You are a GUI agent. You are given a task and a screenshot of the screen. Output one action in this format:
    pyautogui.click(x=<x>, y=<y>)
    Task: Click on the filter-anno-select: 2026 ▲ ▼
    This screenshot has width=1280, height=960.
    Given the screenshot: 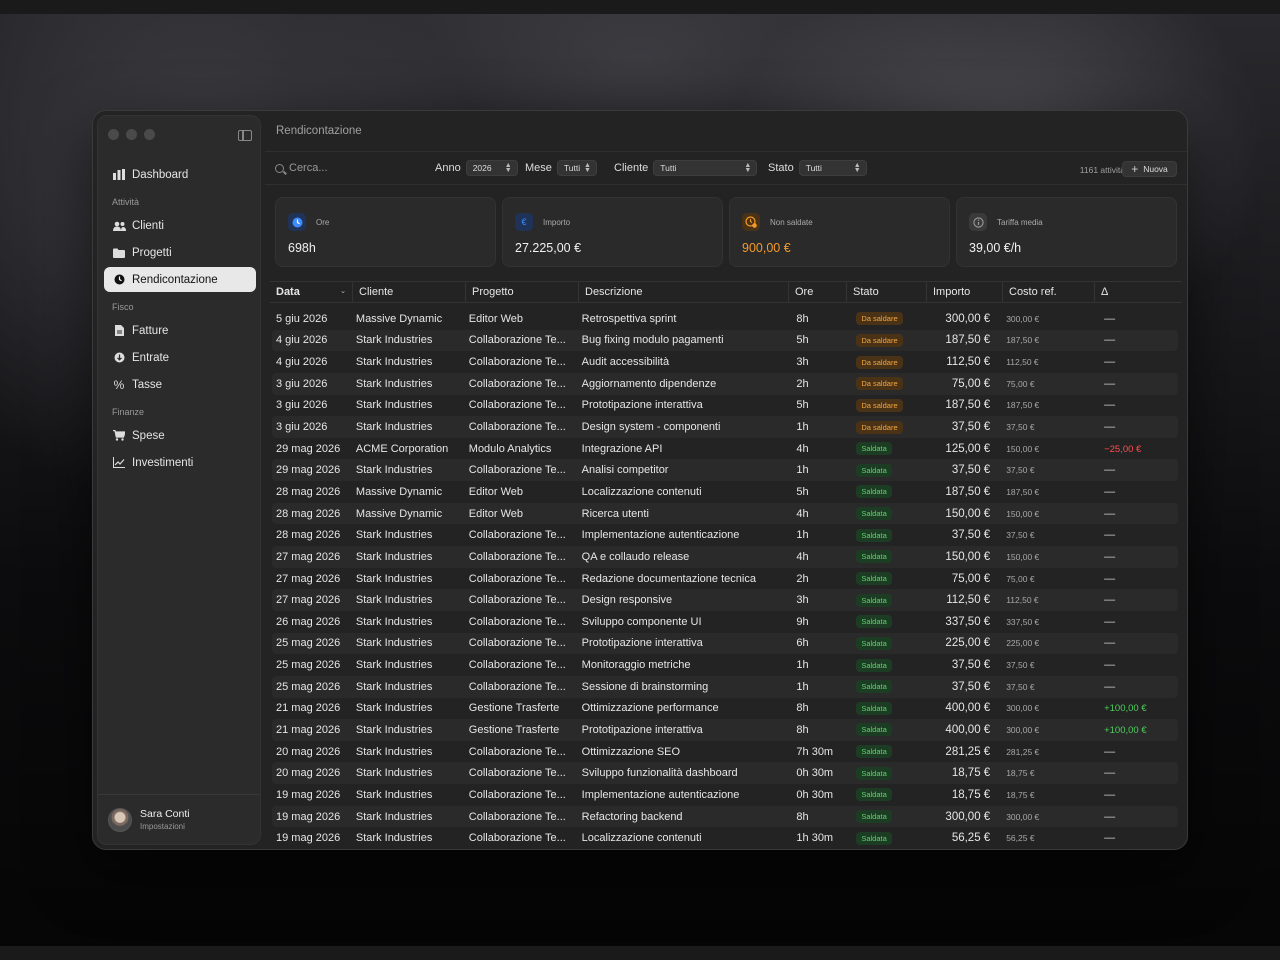 What is the action you would take?
    pyautogui.click(x=491, y=168)
    